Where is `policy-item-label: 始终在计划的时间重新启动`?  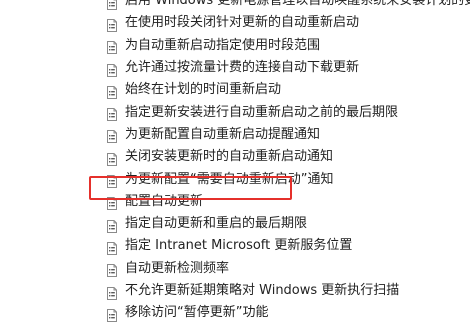
policy-item-label: 始终在计划的时间重新启动 is located at coordinates (203, 90).